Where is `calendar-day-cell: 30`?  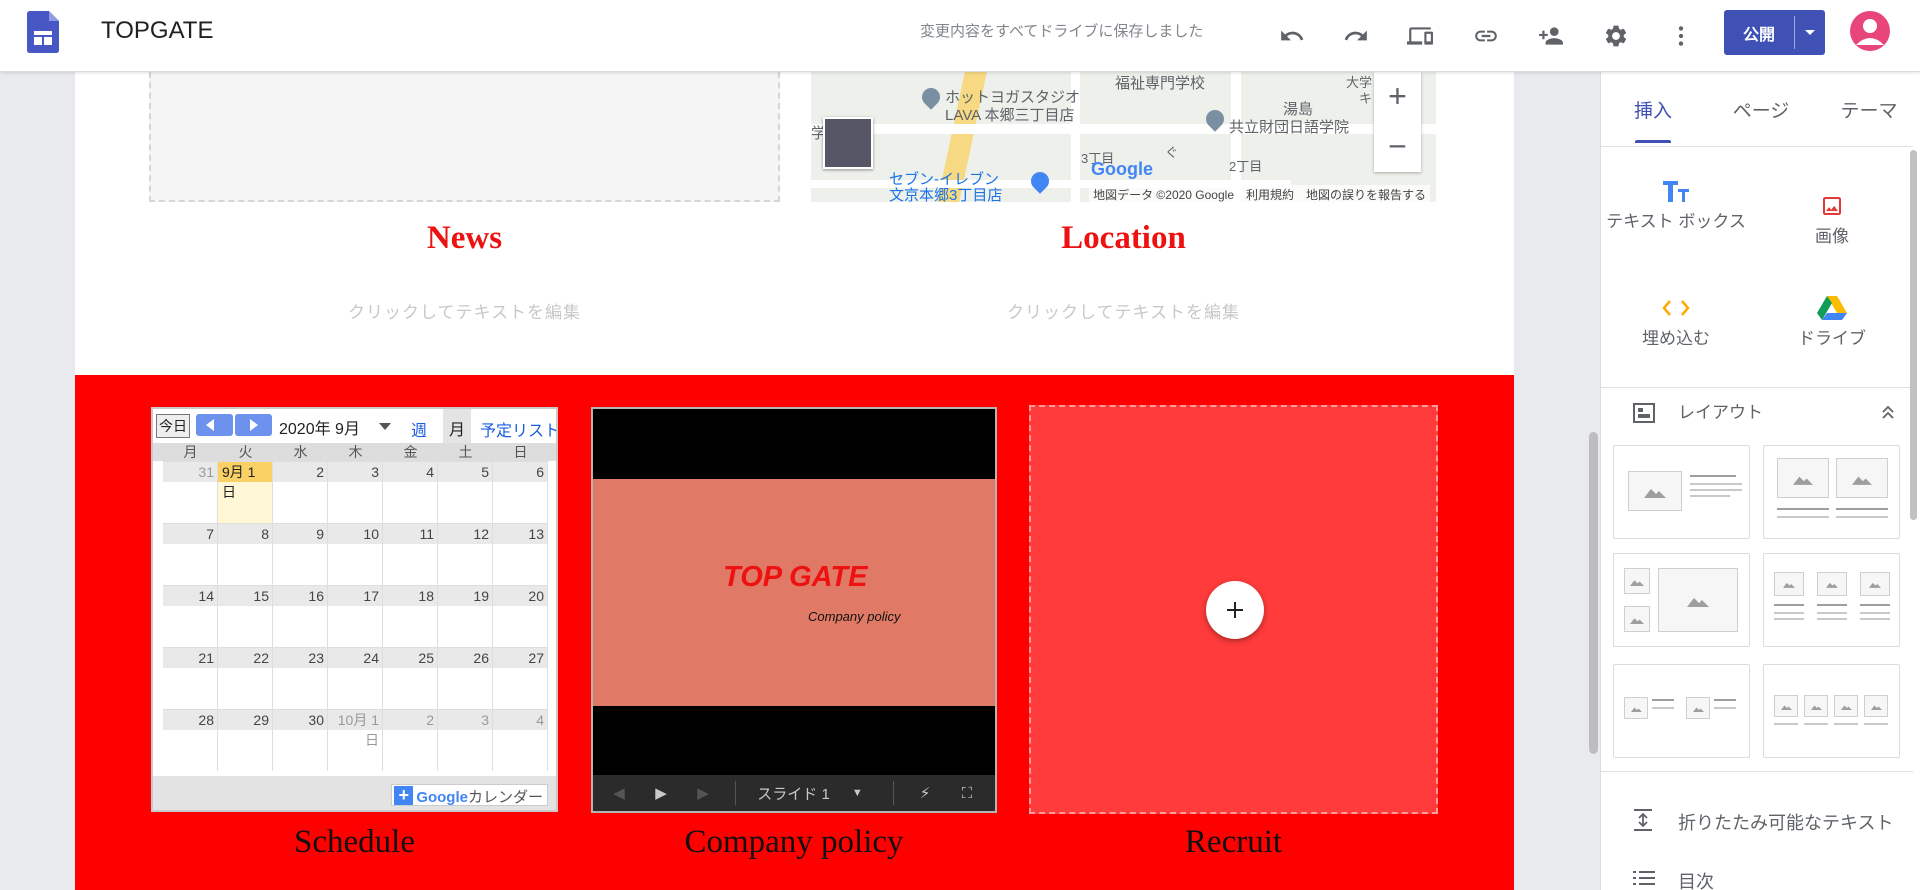
calendar-day-cell: 30 is located at coordinates (300, 740).